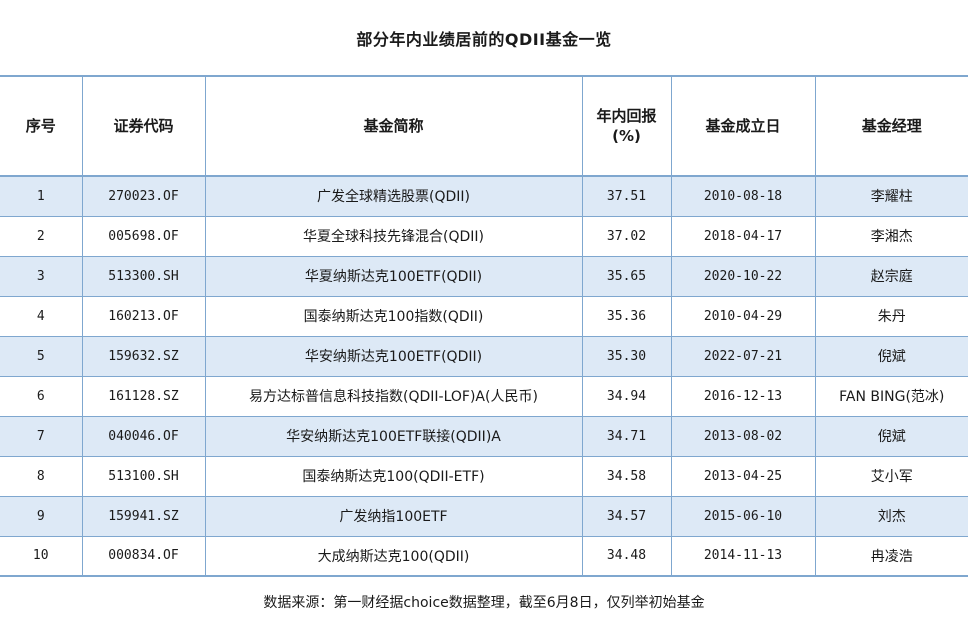 The image size is (968, 618). Describe the element at coordinates (891, 396) in the screenshot. I see `cell-manager: FAN BING(范冰)` at that location.